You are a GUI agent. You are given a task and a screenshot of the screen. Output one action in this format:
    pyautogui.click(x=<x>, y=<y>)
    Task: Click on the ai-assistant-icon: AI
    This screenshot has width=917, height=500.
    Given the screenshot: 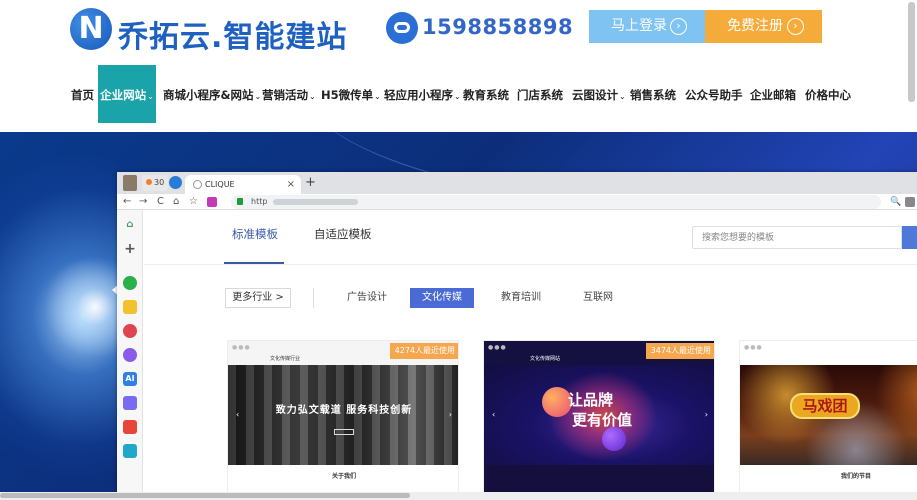 What is the action you would take?
    pyautogui.click(x=130, y=379)
    